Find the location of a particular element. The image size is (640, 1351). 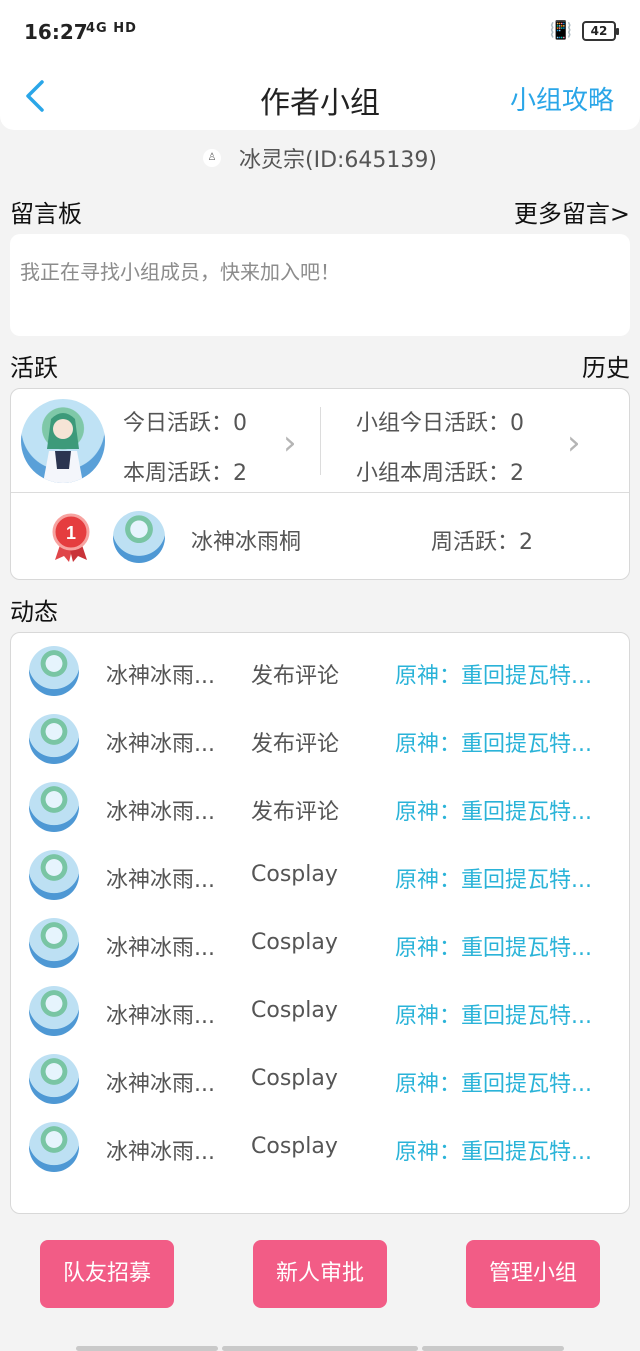

vibrate-icon: 📳 is located at coordinates (560, 30).